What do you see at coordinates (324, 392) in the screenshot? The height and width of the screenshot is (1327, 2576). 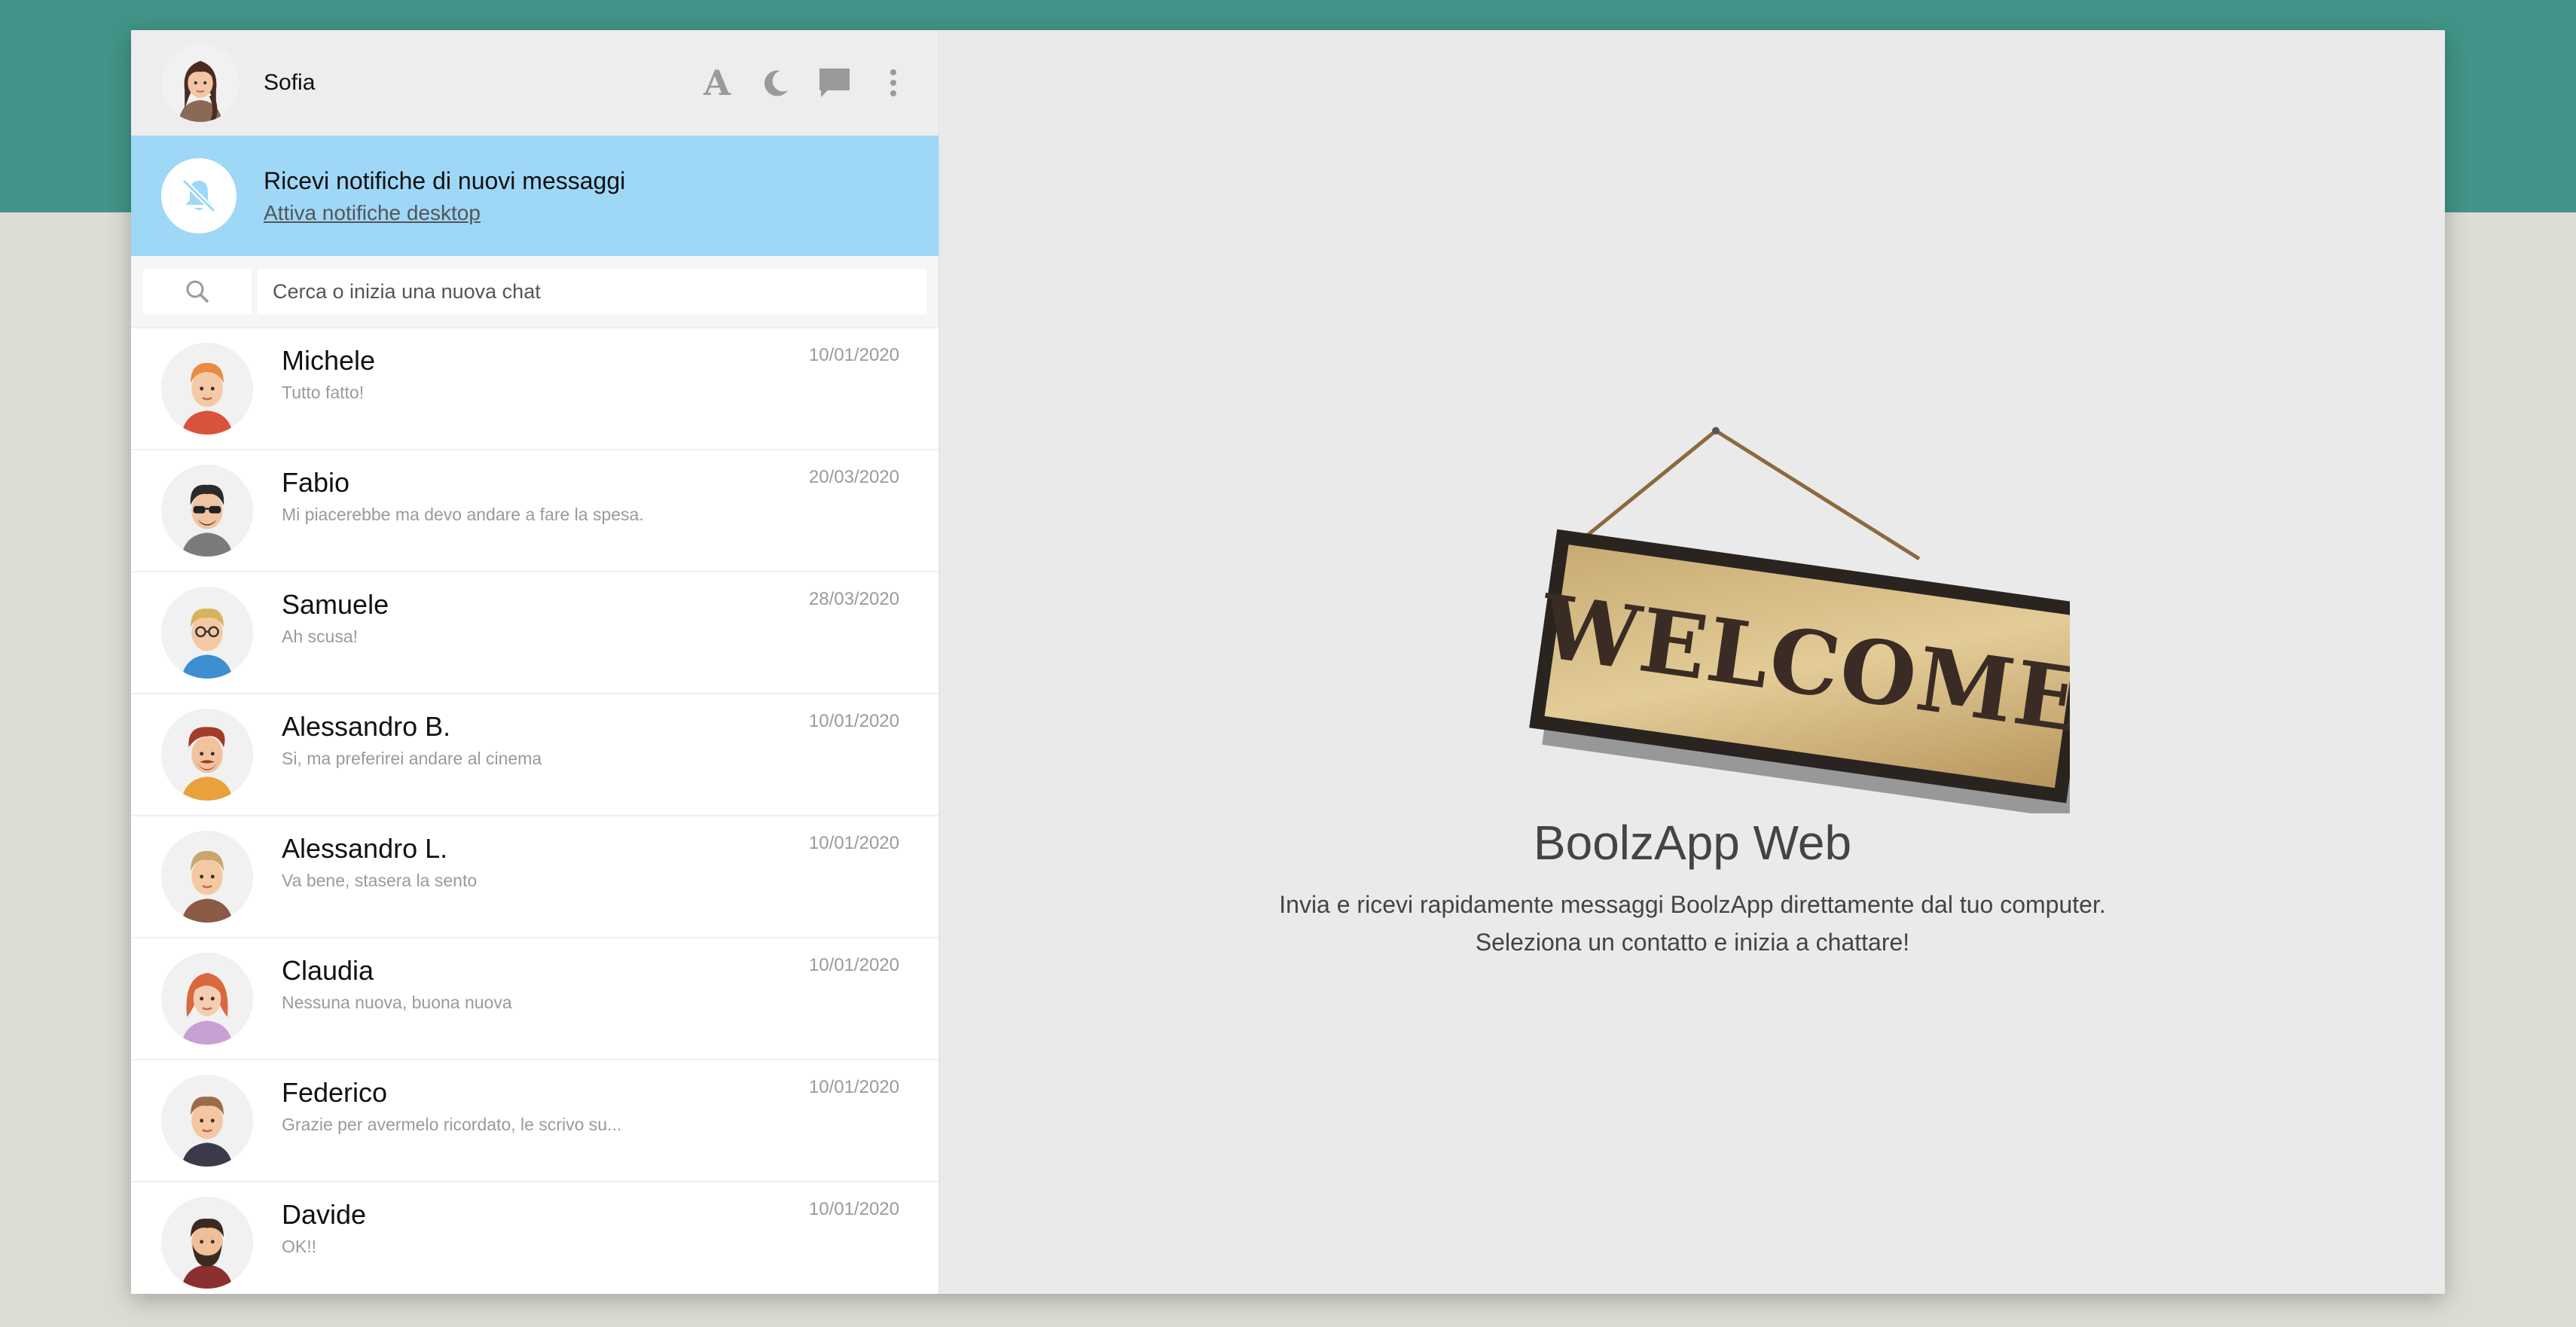 I see `contact-last-message: Tutto fatto!` at bounding box center [324, 392].